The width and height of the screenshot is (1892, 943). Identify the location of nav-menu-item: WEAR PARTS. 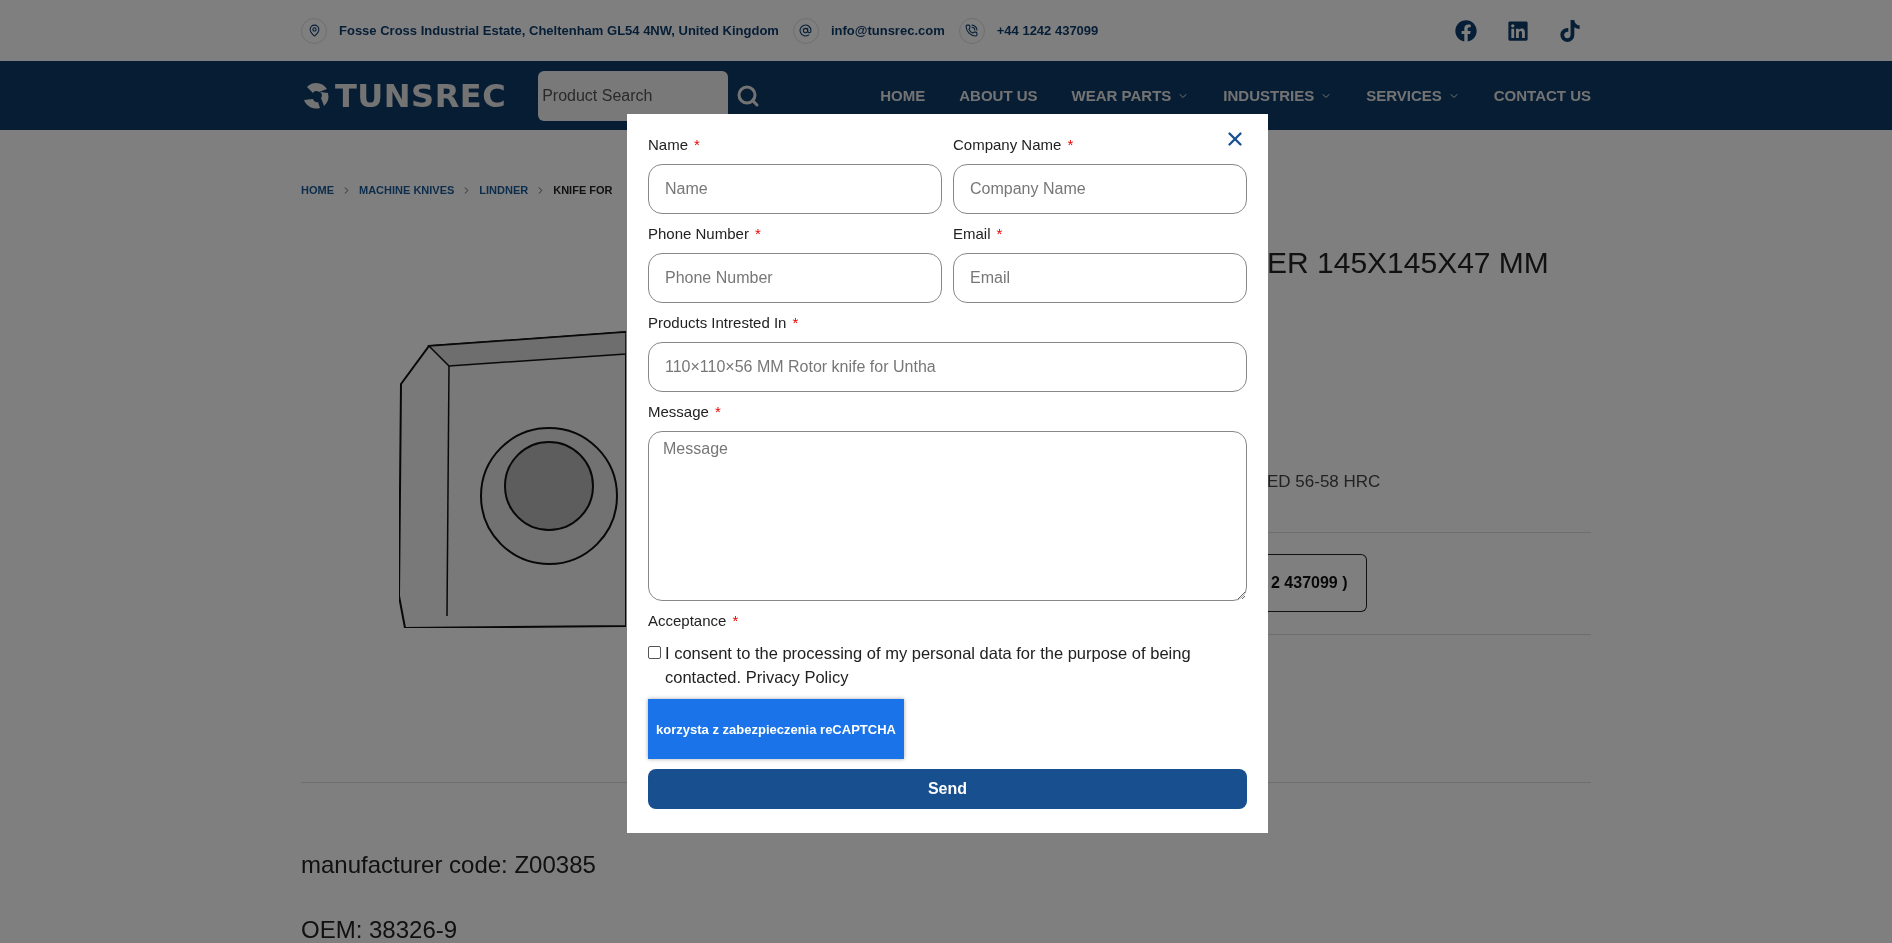
(1130, 95).